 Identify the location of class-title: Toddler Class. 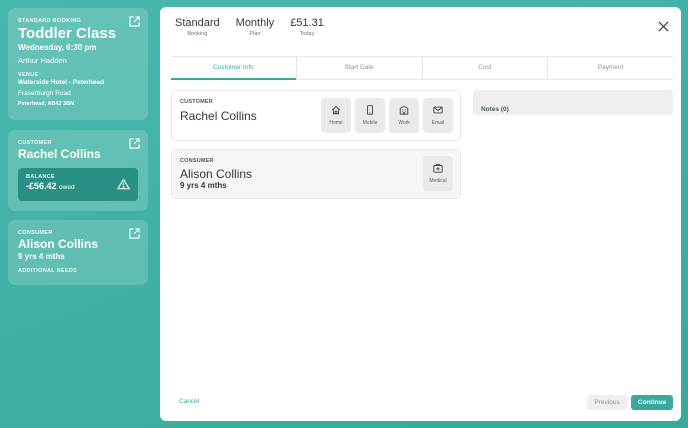
(67, 33).